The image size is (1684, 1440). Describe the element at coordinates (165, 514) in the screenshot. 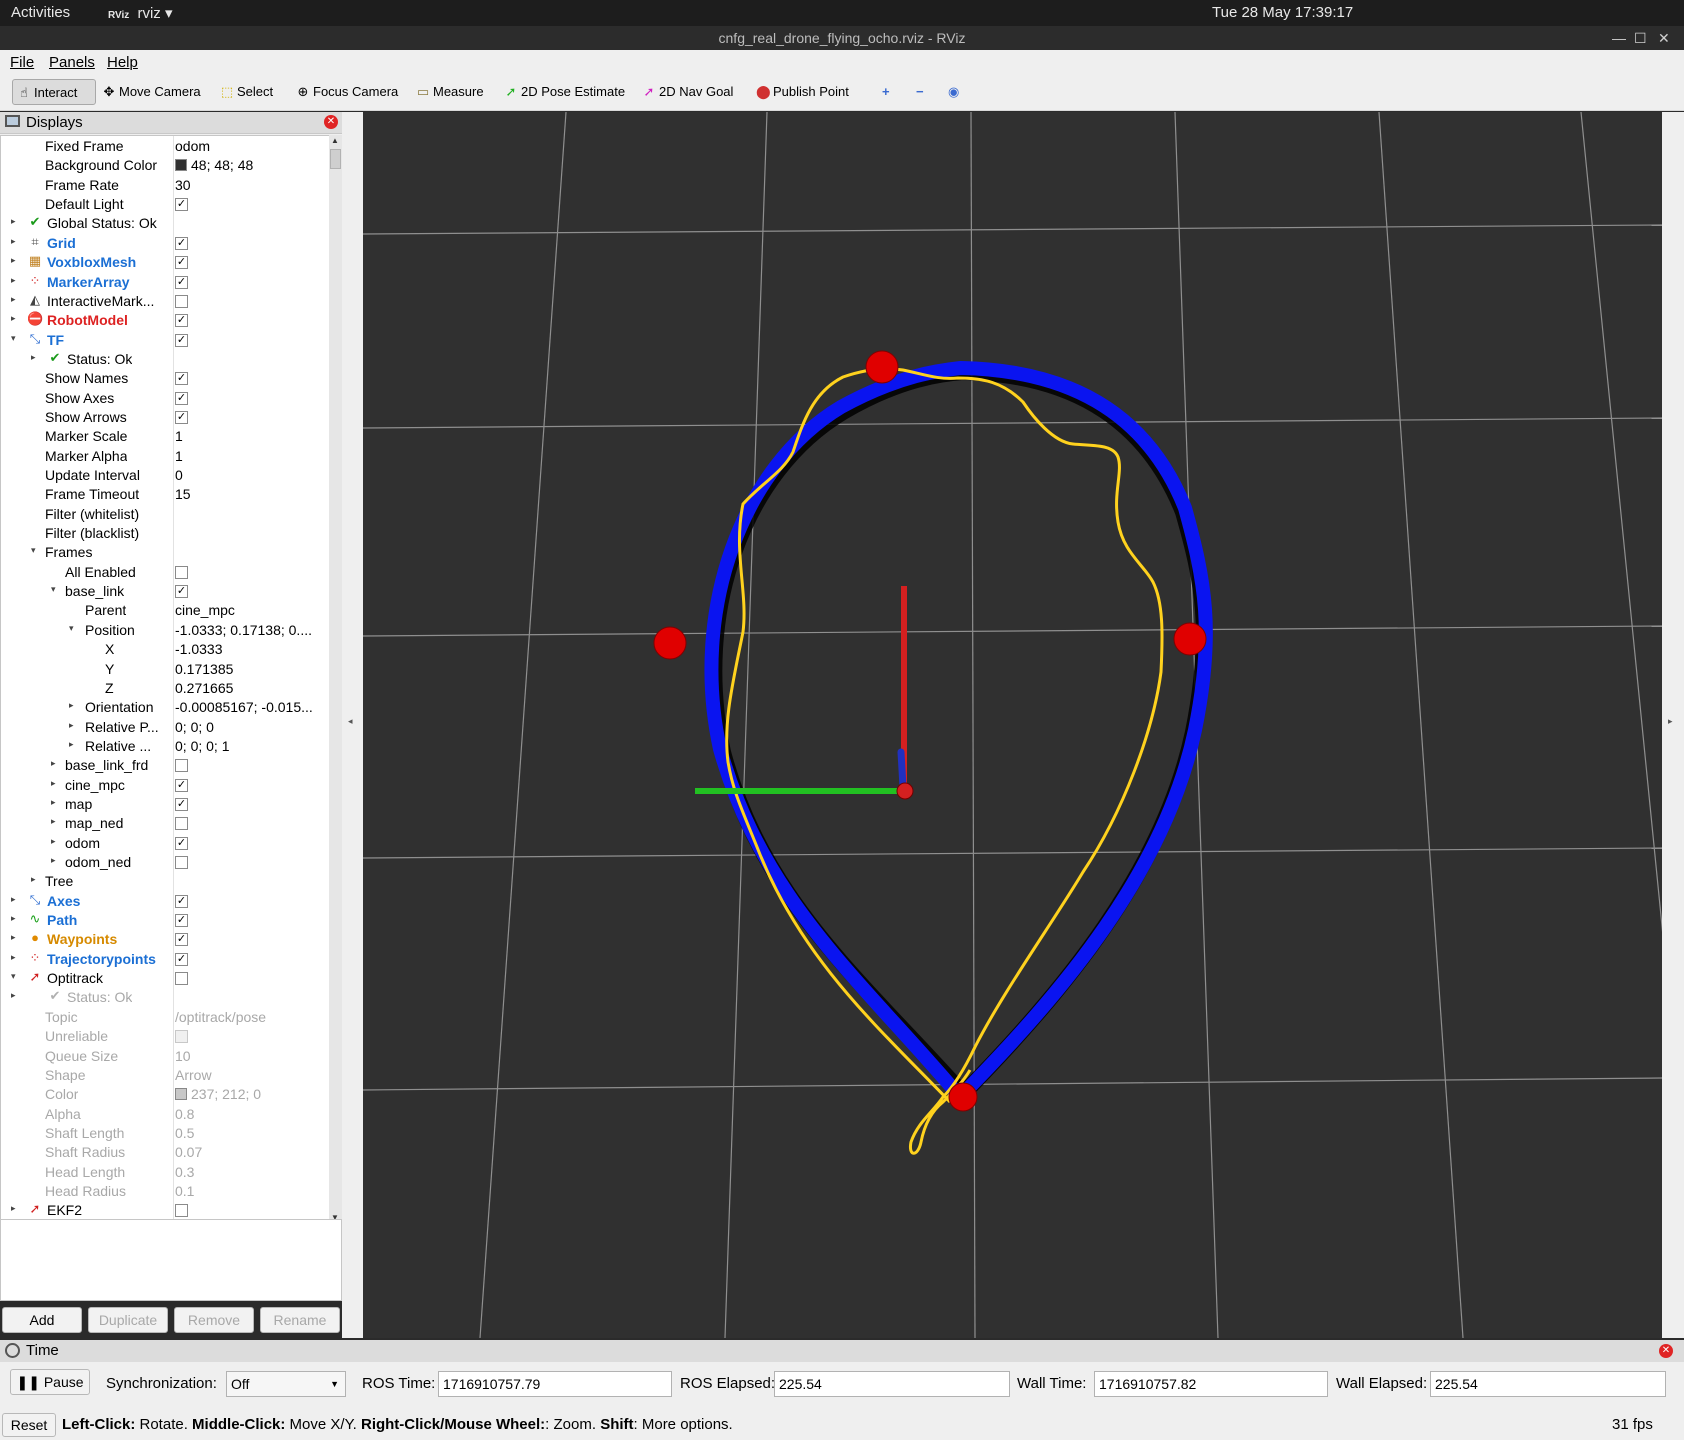

I see `display-row: Filter (whitelist)` at that location.